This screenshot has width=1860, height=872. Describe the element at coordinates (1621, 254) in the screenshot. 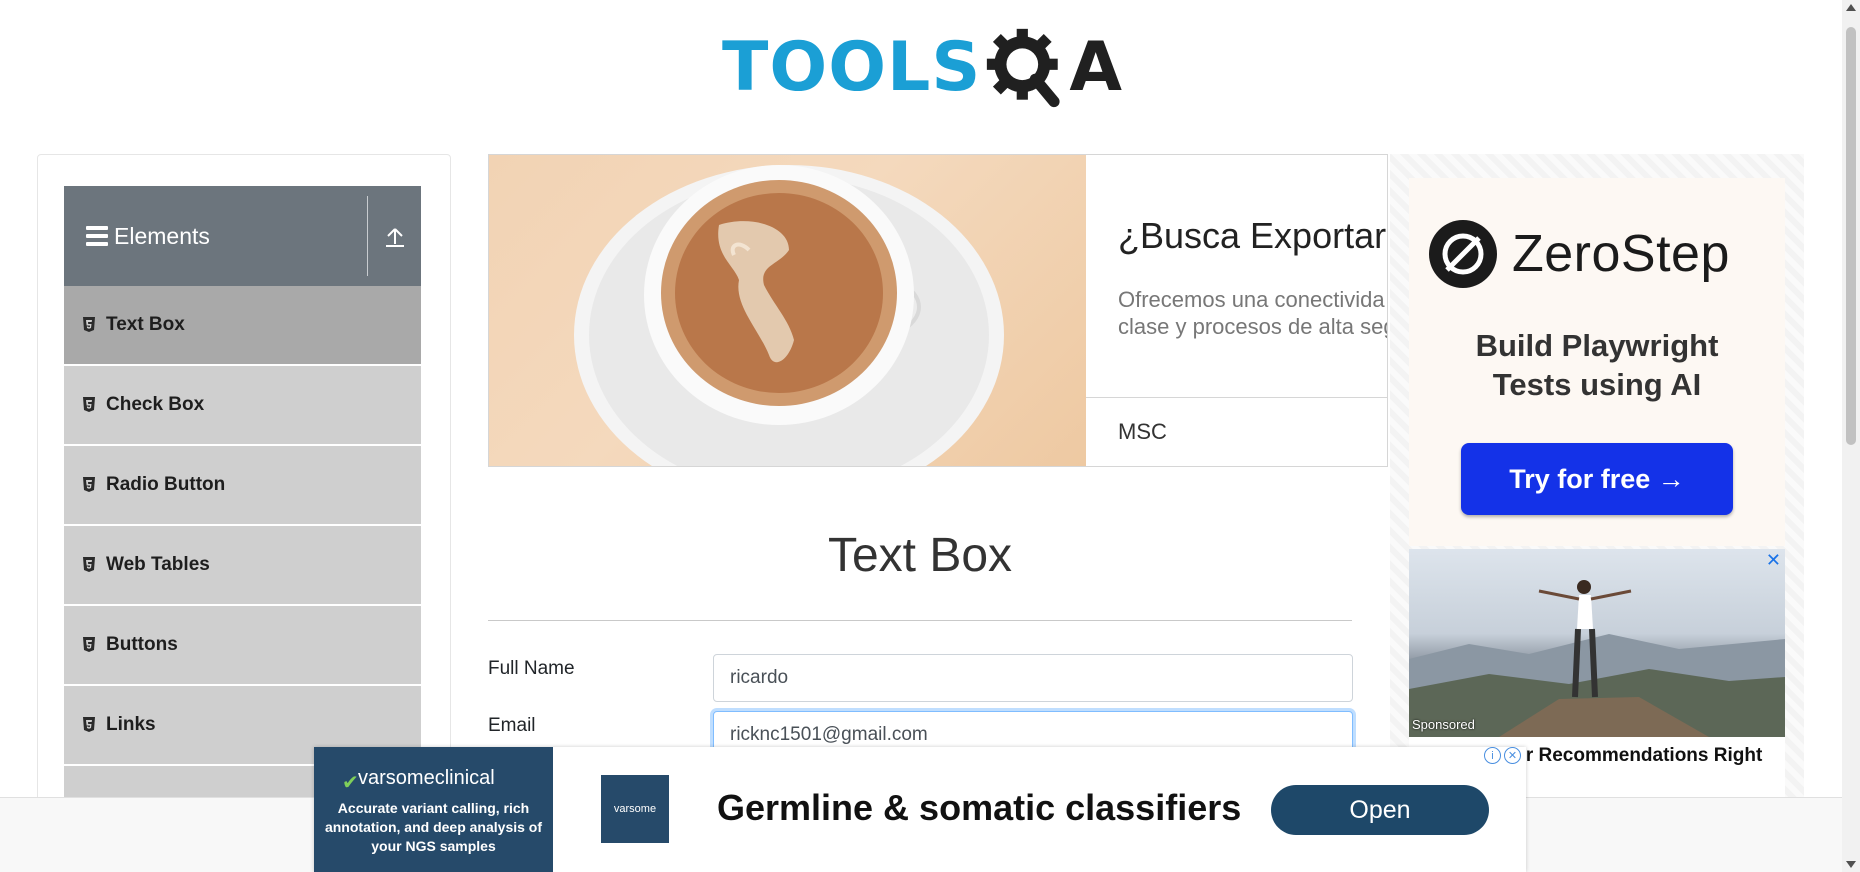

I see `zerostep-brand: ZeroStep` at that location.